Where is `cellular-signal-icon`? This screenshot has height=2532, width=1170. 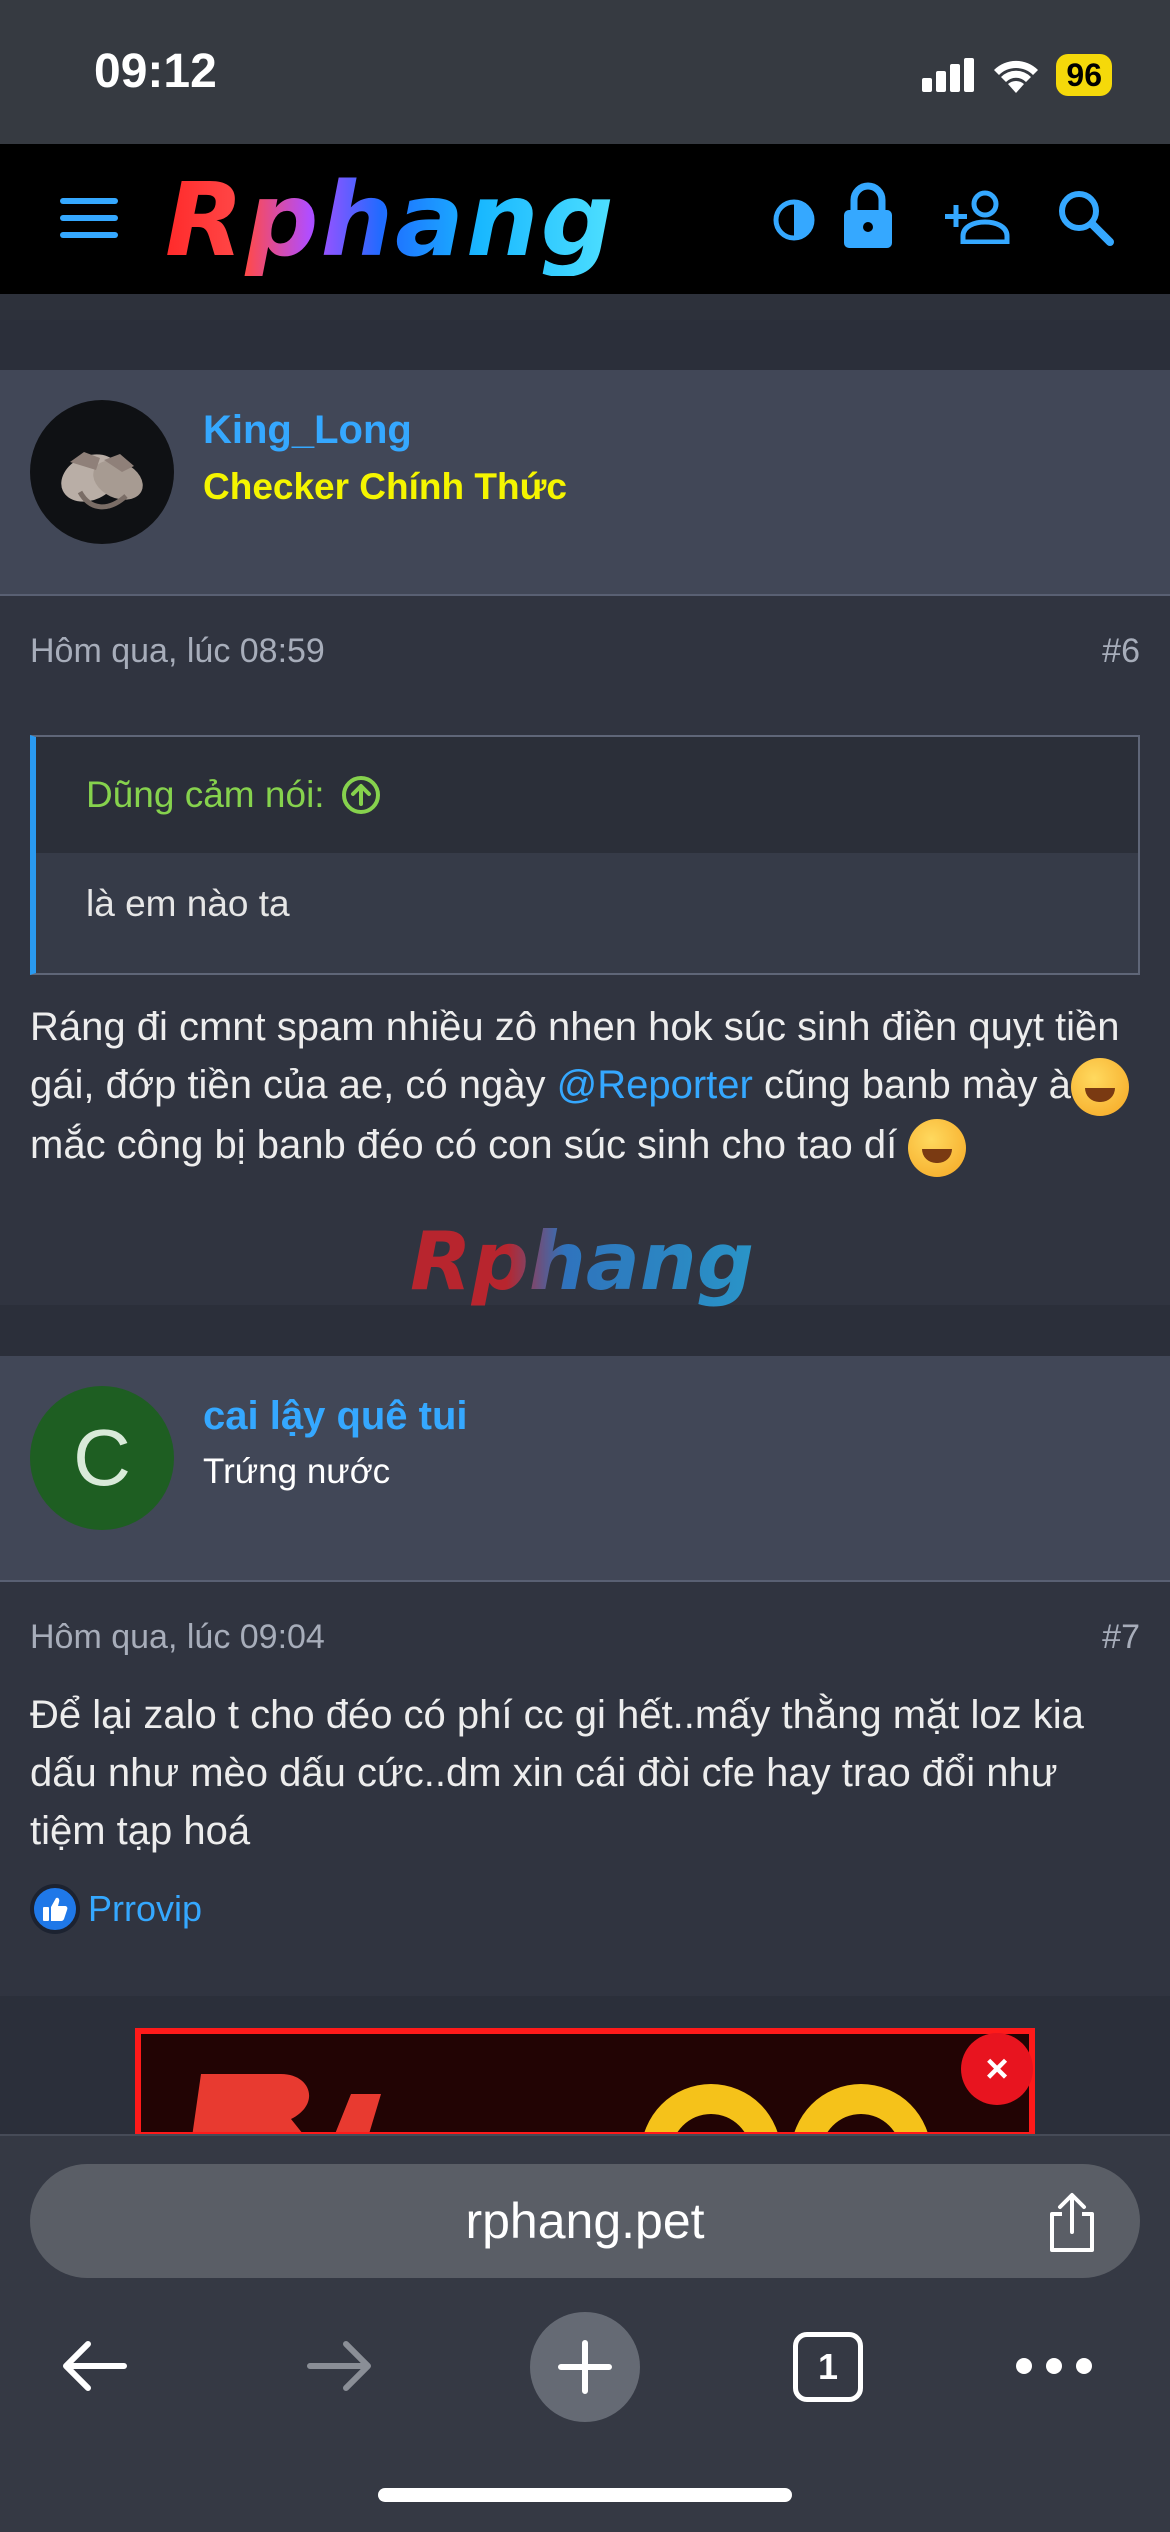 cellular-signal-icon is located at coordinates (948, 75).